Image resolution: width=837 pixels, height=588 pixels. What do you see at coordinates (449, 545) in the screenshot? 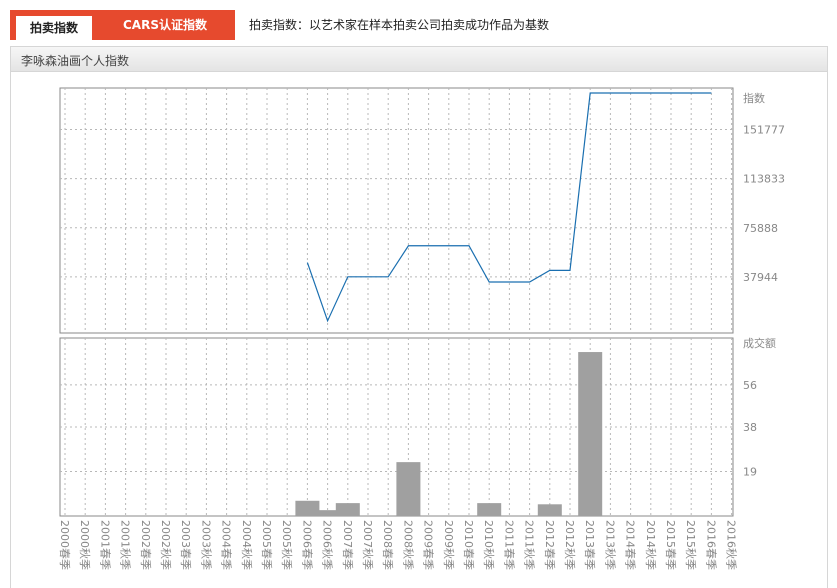
I see `x-tick-label: 2009秋季` at bounding box center [449, 545].